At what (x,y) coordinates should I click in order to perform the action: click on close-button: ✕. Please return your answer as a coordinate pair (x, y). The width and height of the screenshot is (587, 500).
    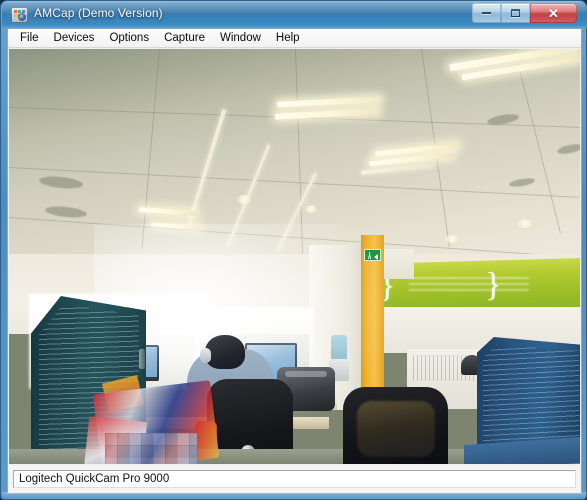
    Looking at the image, I should click on (553, 13).